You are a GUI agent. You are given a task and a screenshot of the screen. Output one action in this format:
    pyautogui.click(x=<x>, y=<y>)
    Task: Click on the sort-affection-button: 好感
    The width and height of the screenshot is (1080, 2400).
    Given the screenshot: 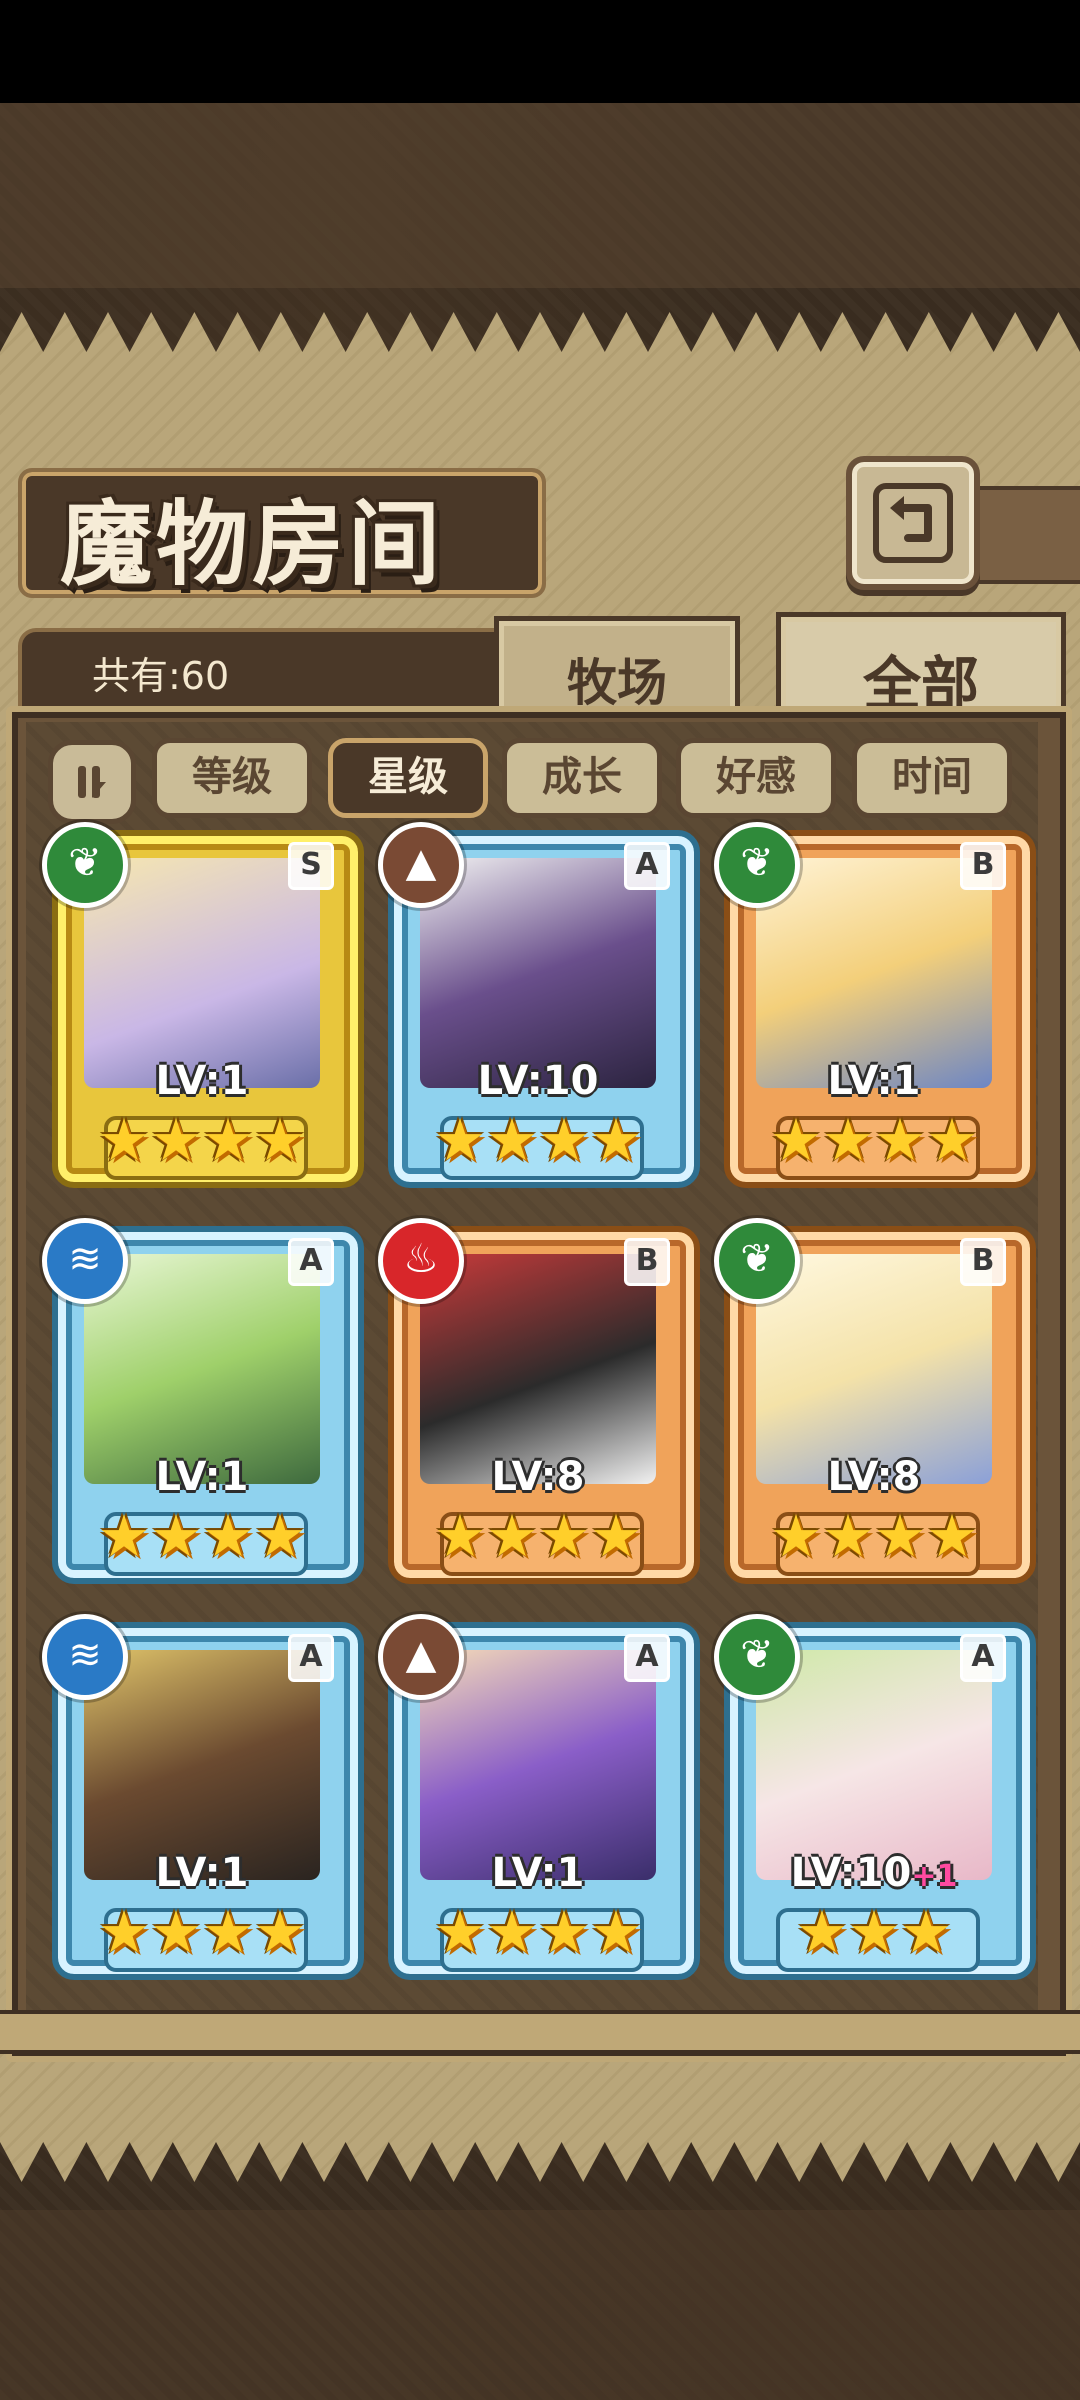 What is the action you would take?
    pyautogui.click(x=756, y=778)
    